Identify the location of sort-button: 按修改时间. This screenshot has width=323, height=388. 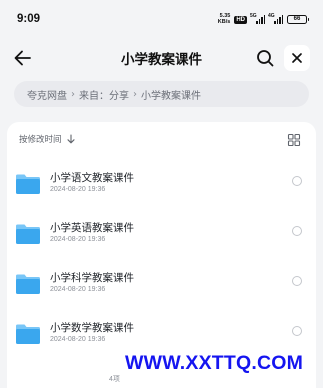
(47, 139).